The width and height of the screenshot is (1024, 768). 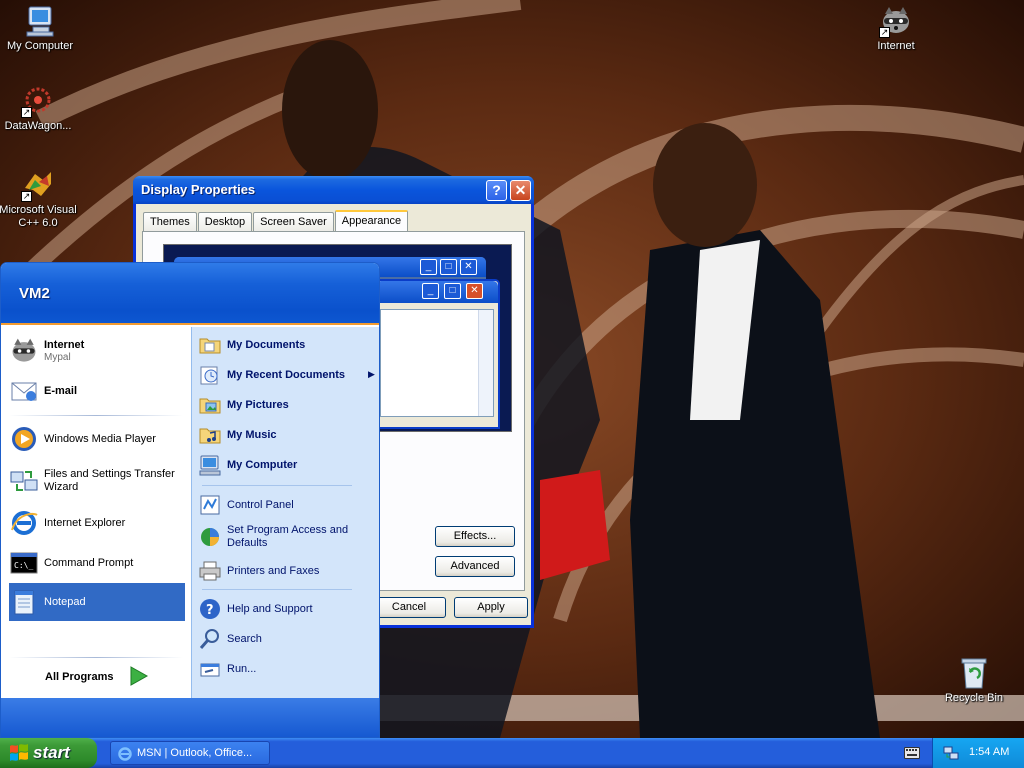 I want to click on start-item-label: Help and Support, so click(x=270, y=608).